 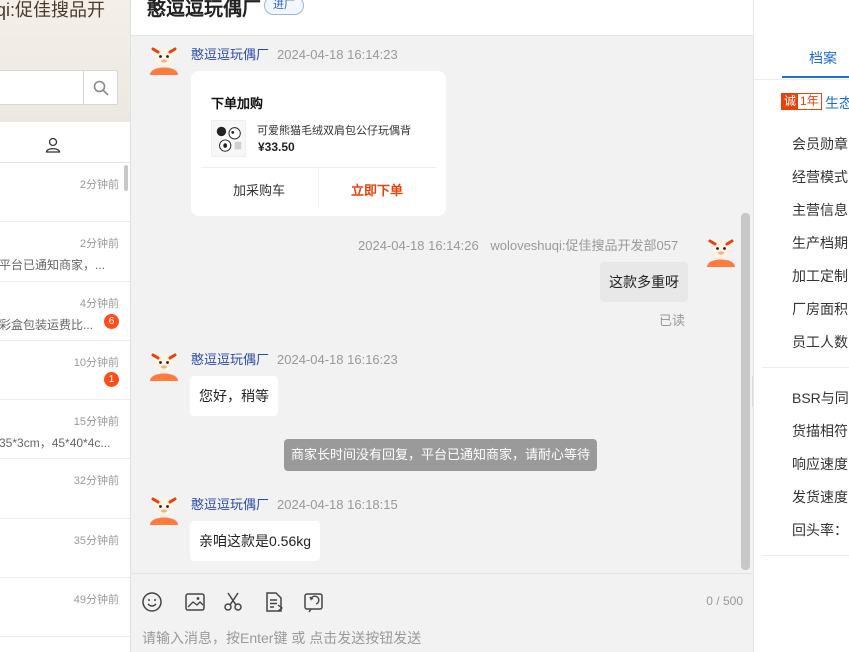 What do you see at coordinates (815, 77) in the screenshot?
I see `tab-active-indicator` at bounding box center [815, 77].